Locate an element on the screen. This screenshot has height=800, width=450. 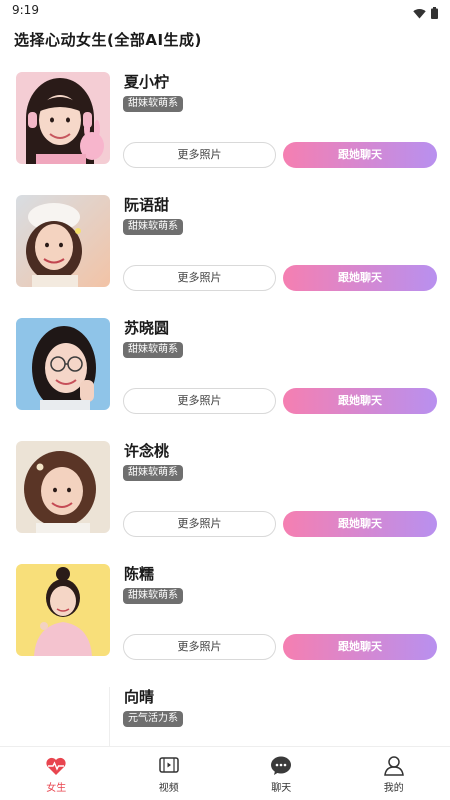
girl-style-tag: 元气活力系 is located at coordinates (153, 719).